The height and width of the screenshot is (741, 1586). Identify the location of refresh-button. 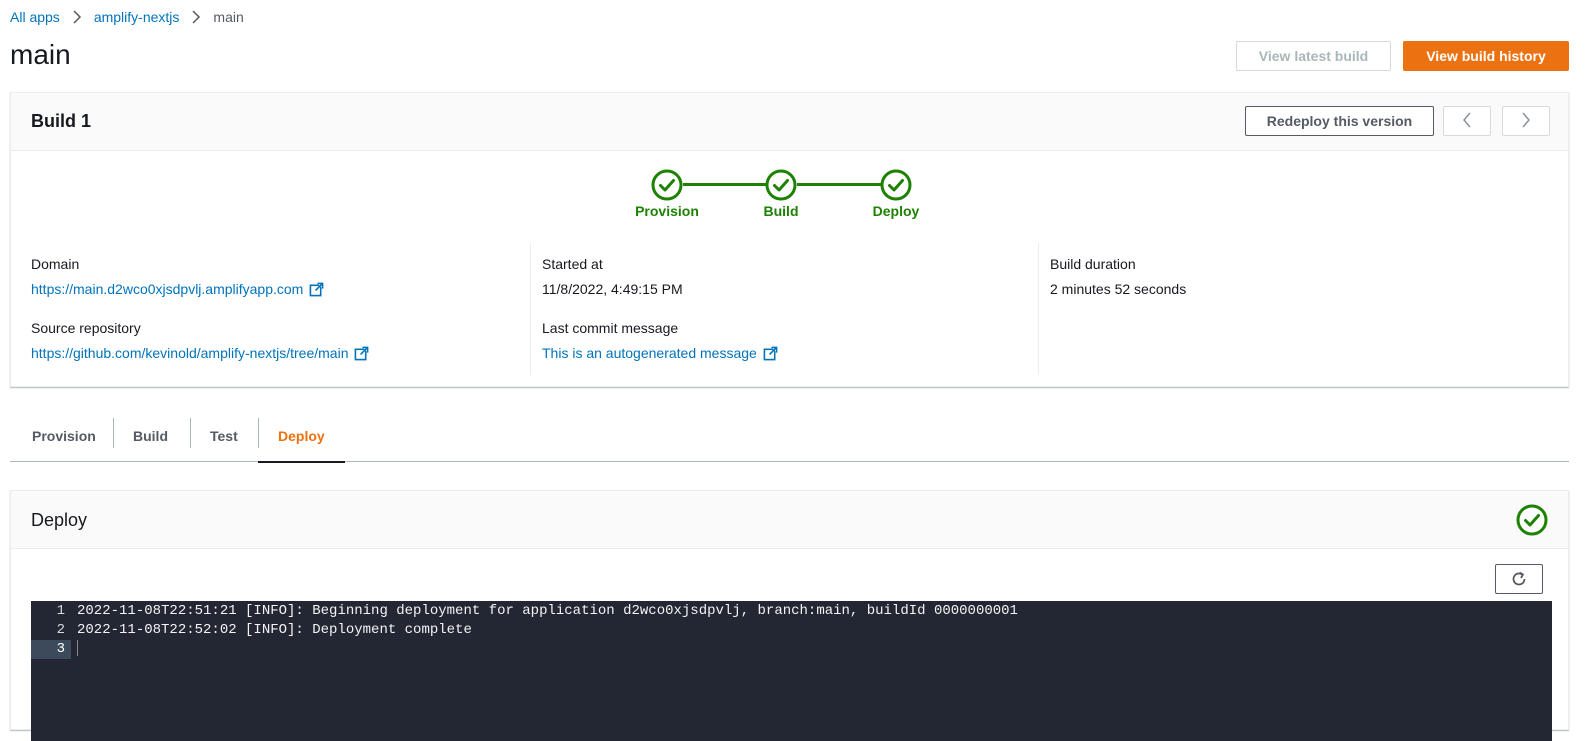
(1519, 579).